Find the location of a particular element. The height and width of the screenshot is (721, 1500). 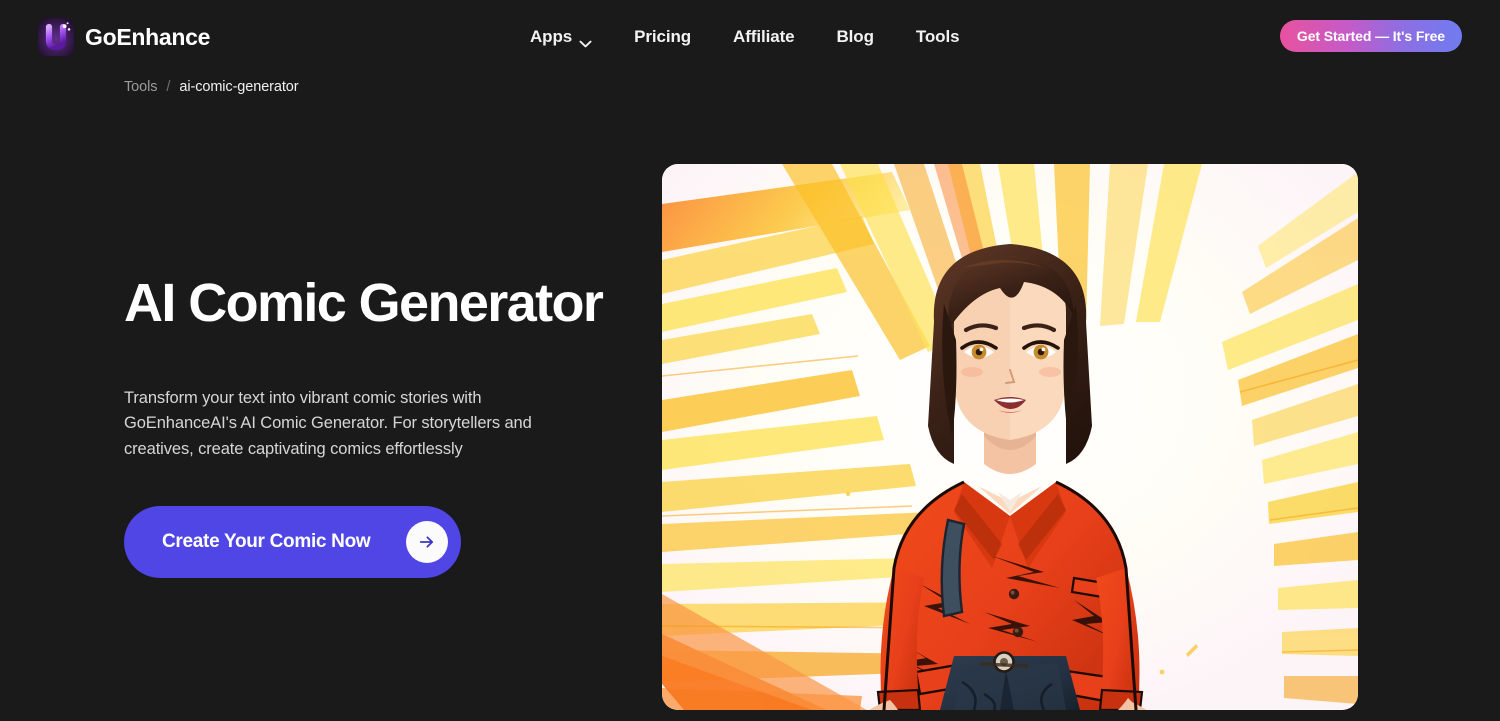

nav-item-tools-label: Tools is located at coordinates (937, 36).